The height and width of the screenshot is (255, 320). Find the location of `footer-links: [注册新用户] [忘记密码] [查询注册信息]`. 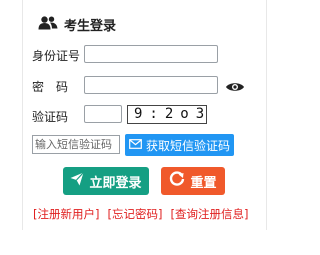

footer-links: [注册新用户] [忘记密码] [查询注册信息] is located at coordinates (140, 214).